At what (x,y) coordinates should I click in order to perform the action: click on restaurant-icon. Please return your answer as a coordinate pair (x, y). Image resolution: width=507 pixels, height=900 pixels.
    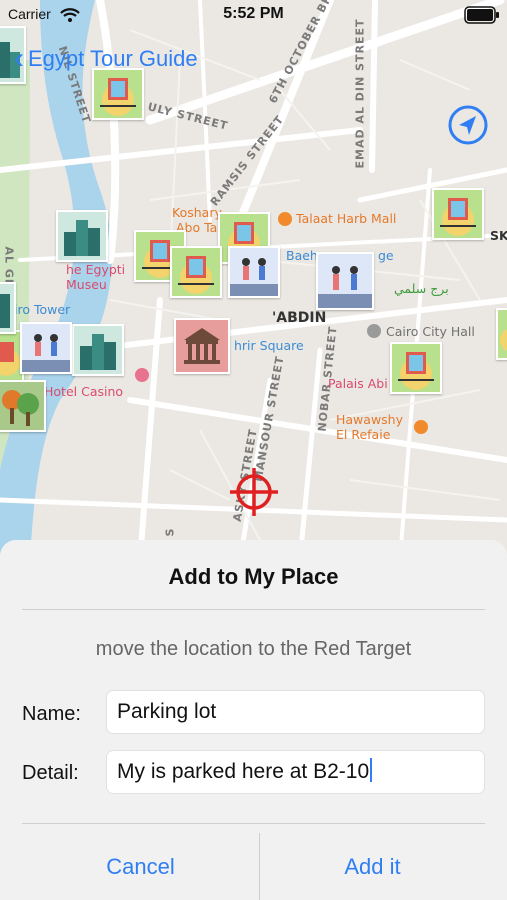
    Looking at the image, I should click on (421, 427).